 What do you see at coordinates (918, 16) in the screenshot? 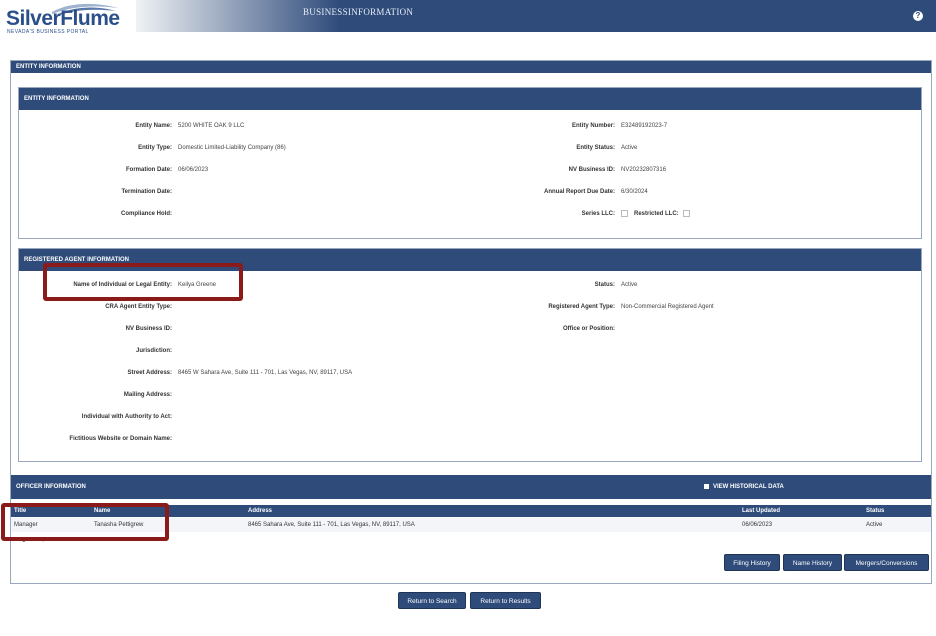
I see `help-icon: ?` at bounding box center [918, 16].